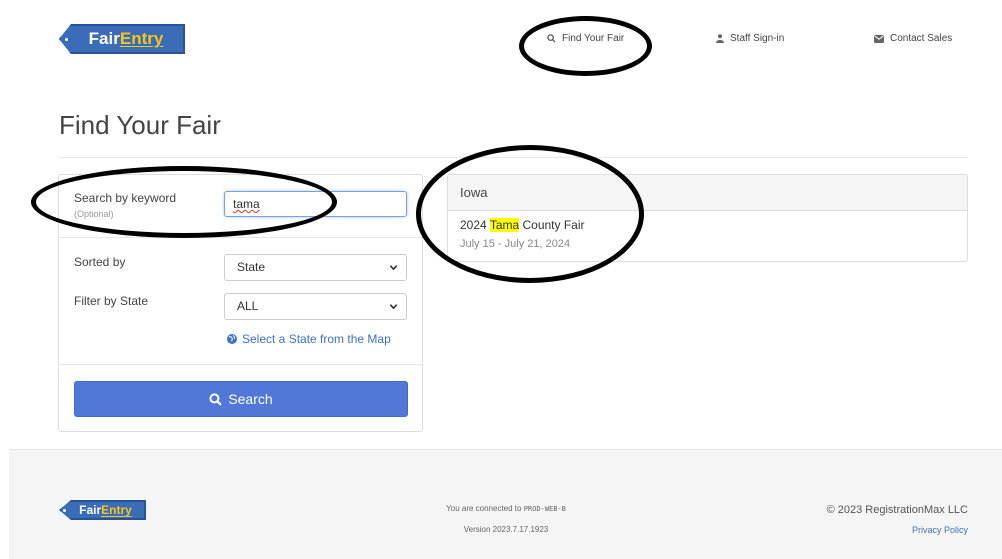 Image resolution: width=1002 pixels, height=559 pixels. I want to click on user-icon, so click(720, 38).